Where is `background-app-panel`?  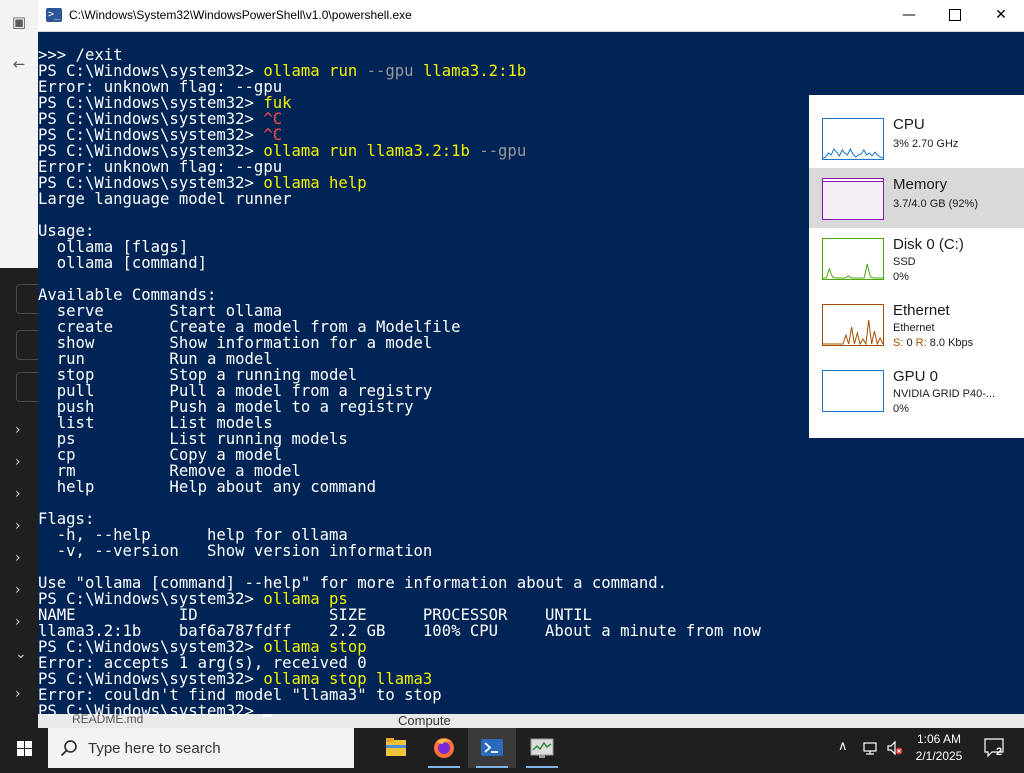
background-app-panel is located at coordinates (19, 134).